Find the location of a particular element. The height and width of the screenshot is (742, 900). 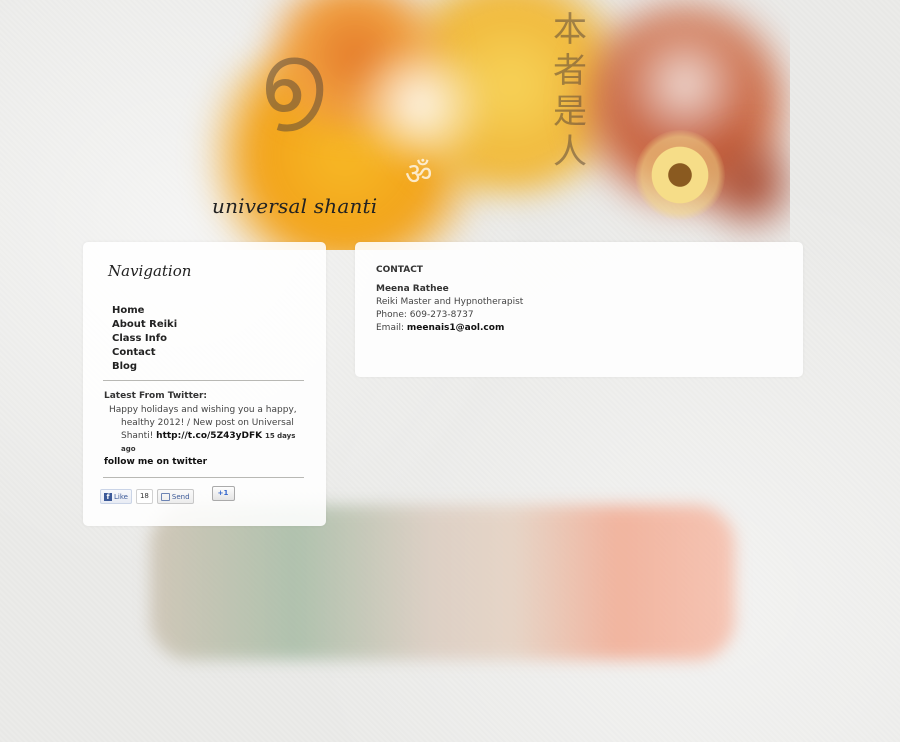

nav-item-contact: Contact is located at coordinates (144, 353).